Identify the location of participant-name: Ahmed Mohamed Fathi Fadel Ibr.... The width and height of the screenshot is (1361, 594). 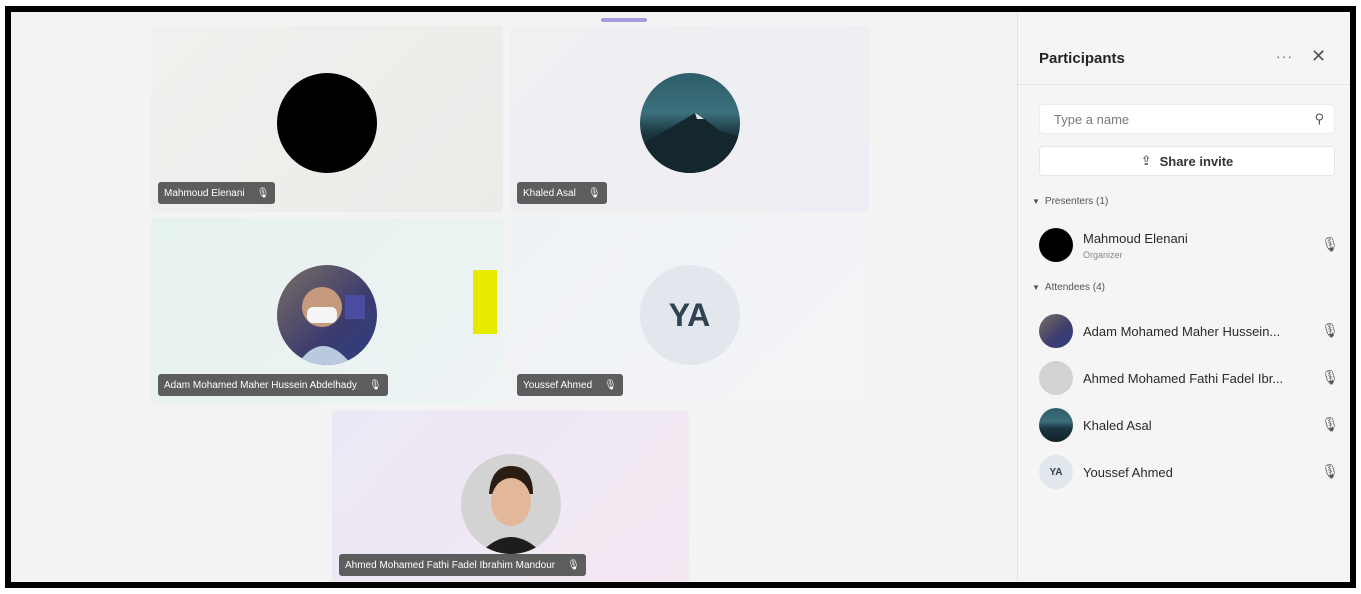
(1183, 378).